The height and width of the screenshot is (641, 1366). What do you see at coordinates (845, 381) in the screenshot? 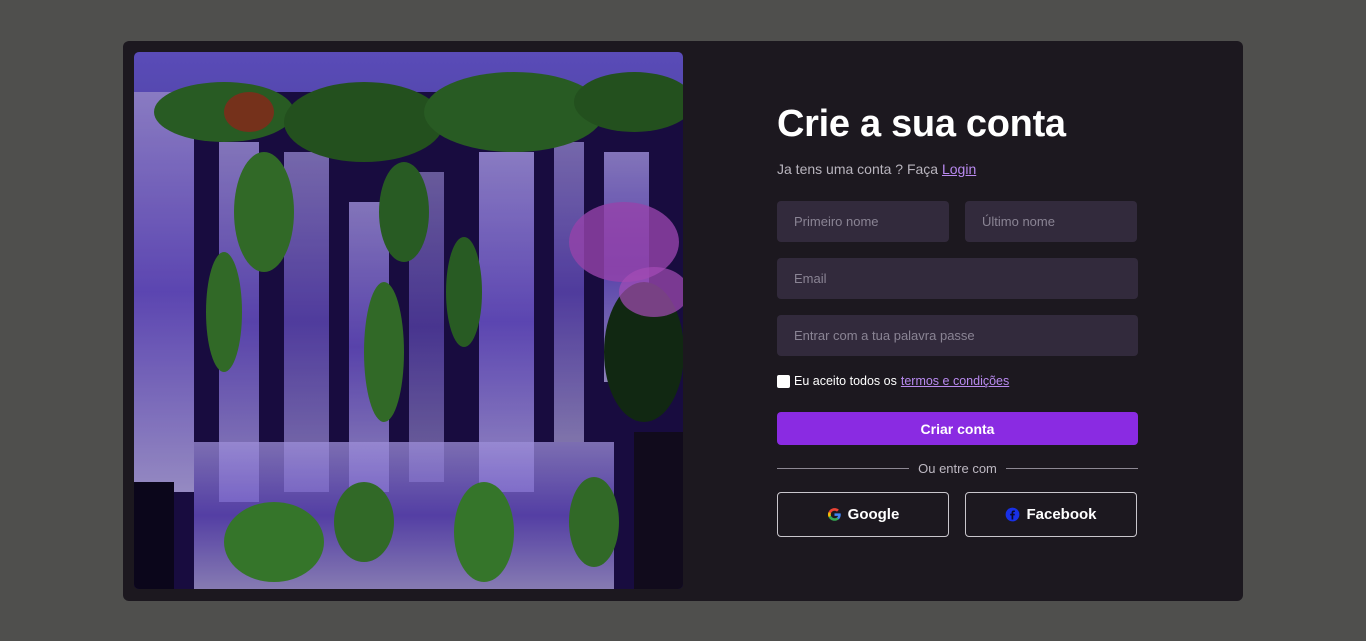
I see `terms-label: Eu aceito todos os` at bounding box center [845, 381].